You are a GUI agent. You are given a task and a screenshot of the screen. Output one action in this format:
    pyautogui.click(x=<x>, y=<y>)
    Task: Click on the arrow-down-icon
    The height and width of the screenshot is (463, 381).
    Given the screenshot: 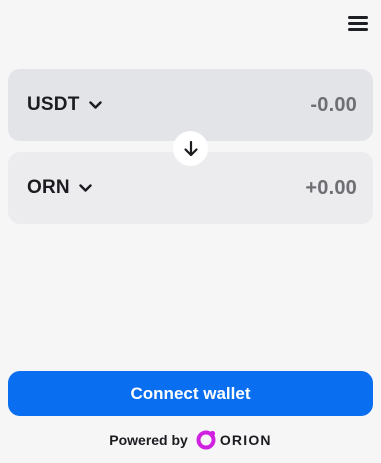 What is the action you would take?
    pyautogui.click(x=190, y=148)
    